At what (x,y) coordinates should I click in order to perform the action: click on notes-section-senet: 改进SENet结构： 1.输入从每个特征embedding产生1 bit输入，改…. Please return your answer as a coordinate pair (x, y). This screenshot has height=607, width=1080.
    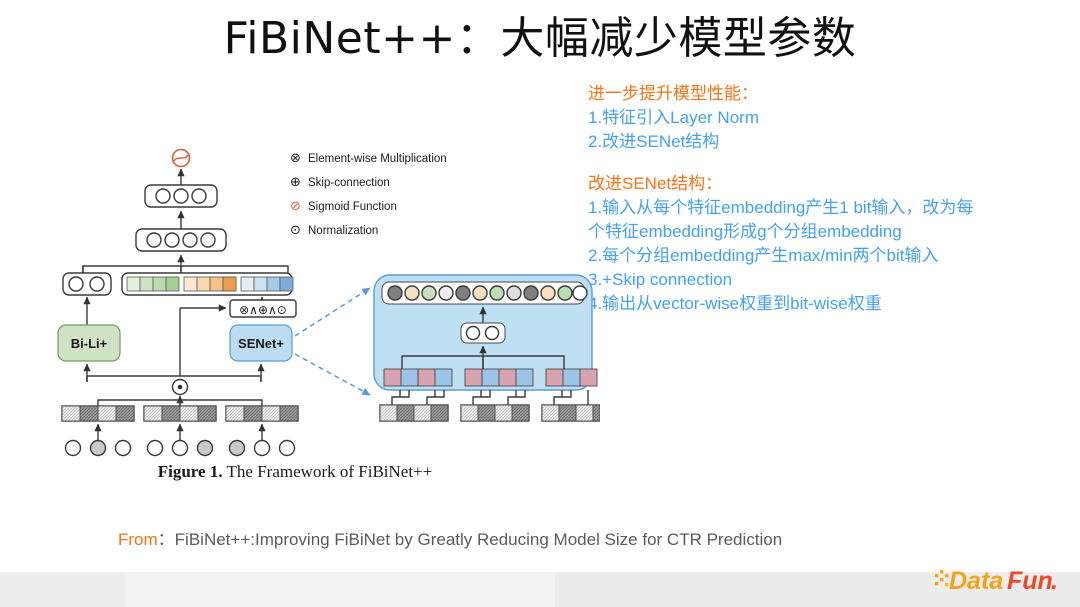
    Looking at the image, I should click on (834, 244).